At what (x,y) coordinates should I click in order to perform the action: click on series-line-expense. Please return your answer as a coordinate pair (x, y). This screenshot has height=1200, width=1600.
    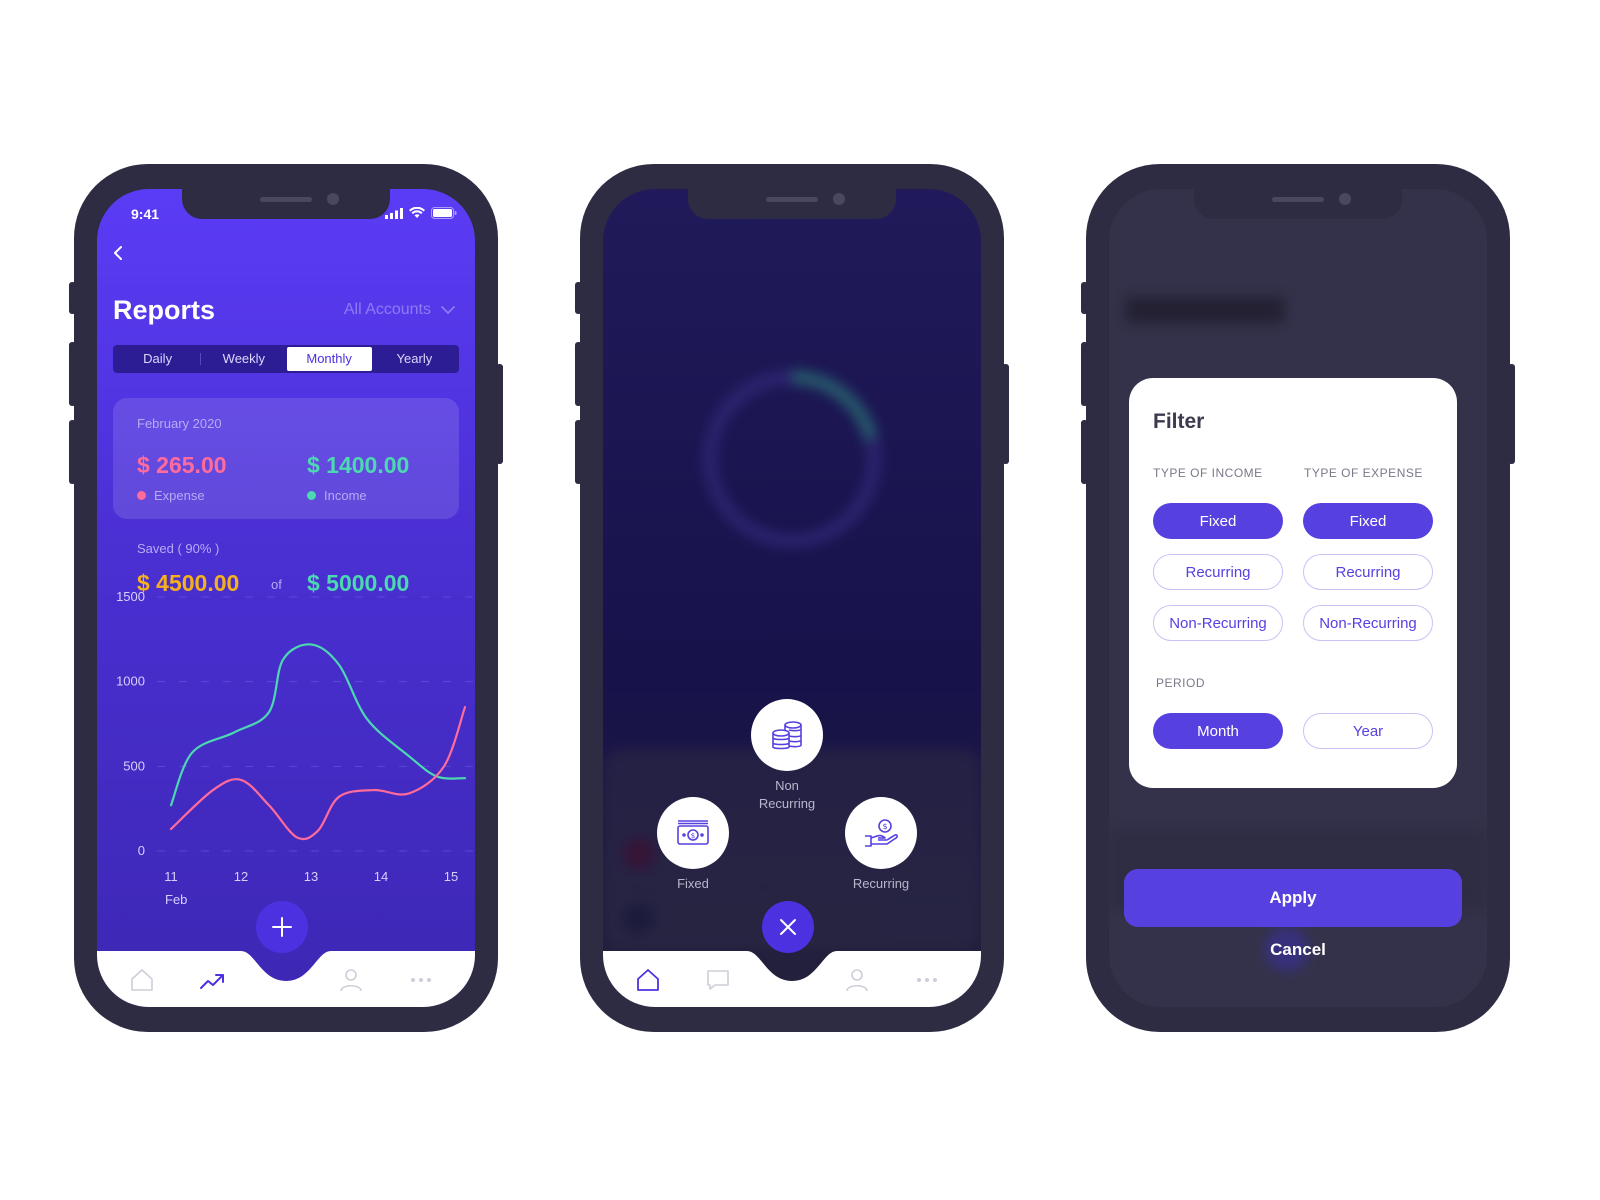
    Looking at the image, I should click on (318, 773).